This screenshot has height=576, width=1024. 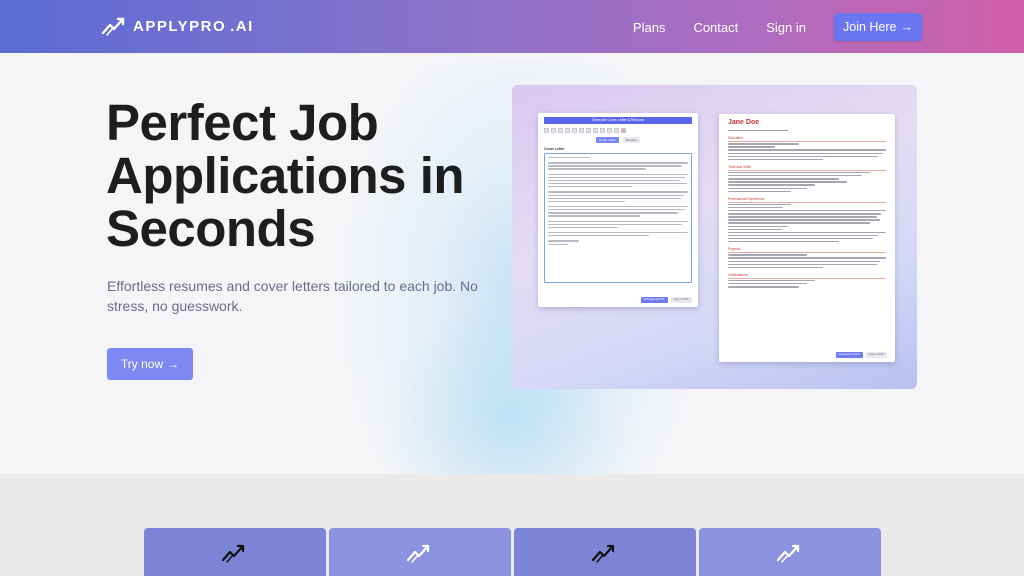 I want to click on tab-cover-letter: Cover Letter, so click(x=607, y=140).